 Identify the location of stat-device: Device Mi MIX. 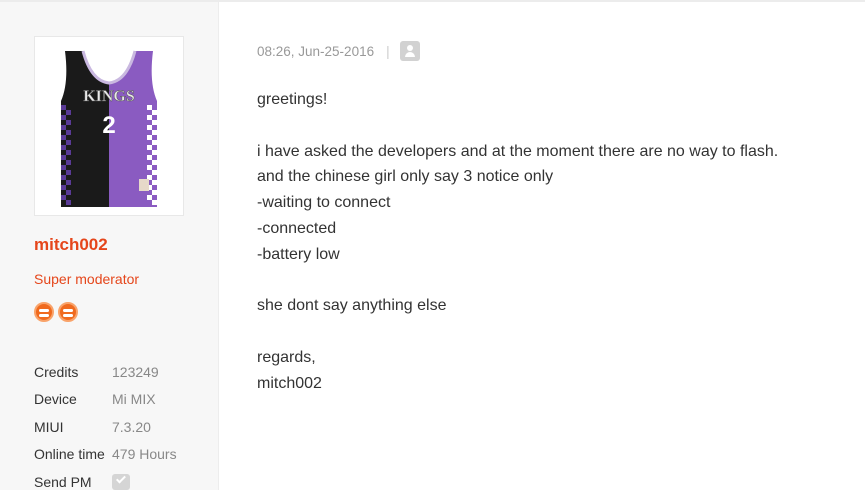
(105, 400).